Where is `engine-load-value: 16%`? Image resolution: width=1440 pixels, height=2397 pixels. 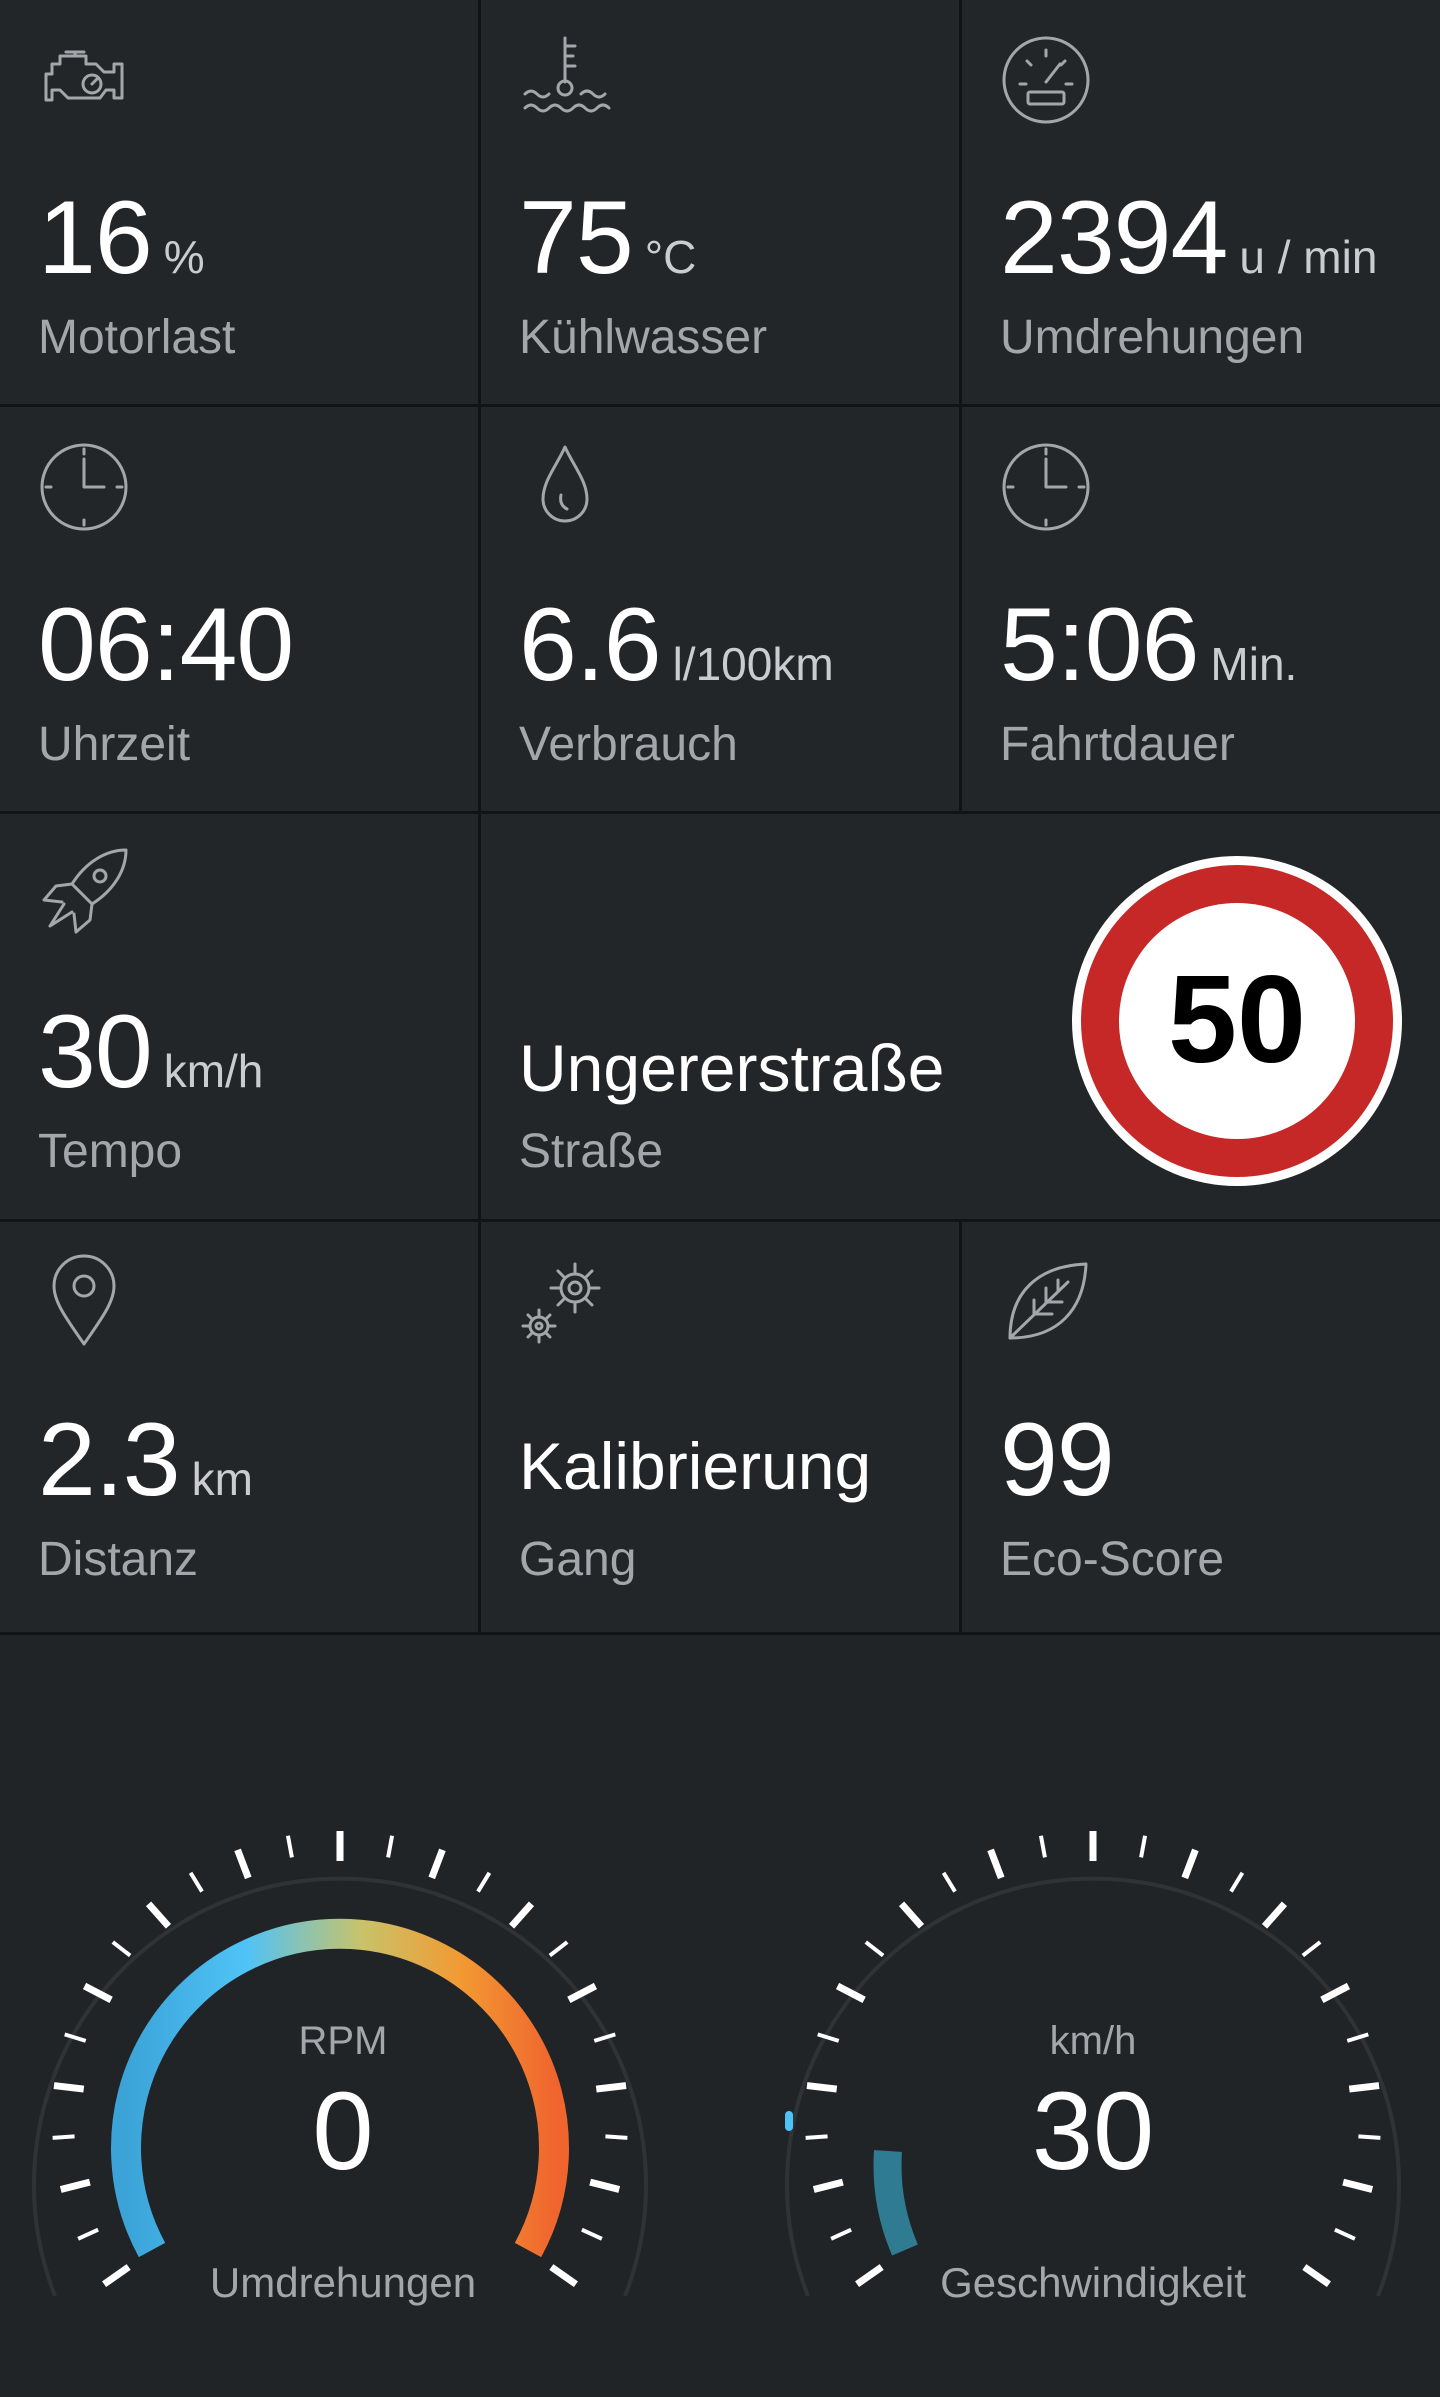 engine-load-value: 16% is located at coordinates (121, 238).